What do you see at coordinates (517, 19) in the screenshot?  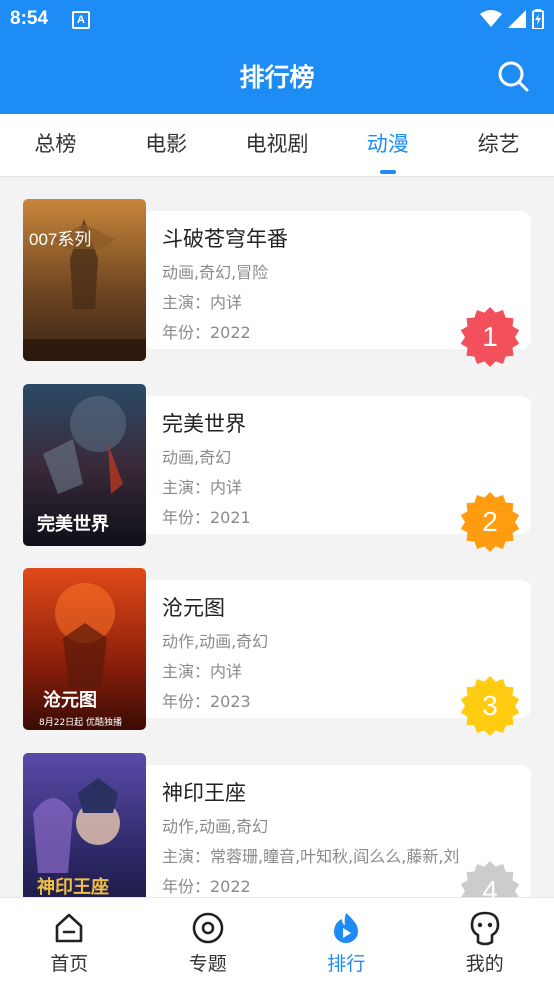 I see `signal-icon` at bounding box center [517, 19].